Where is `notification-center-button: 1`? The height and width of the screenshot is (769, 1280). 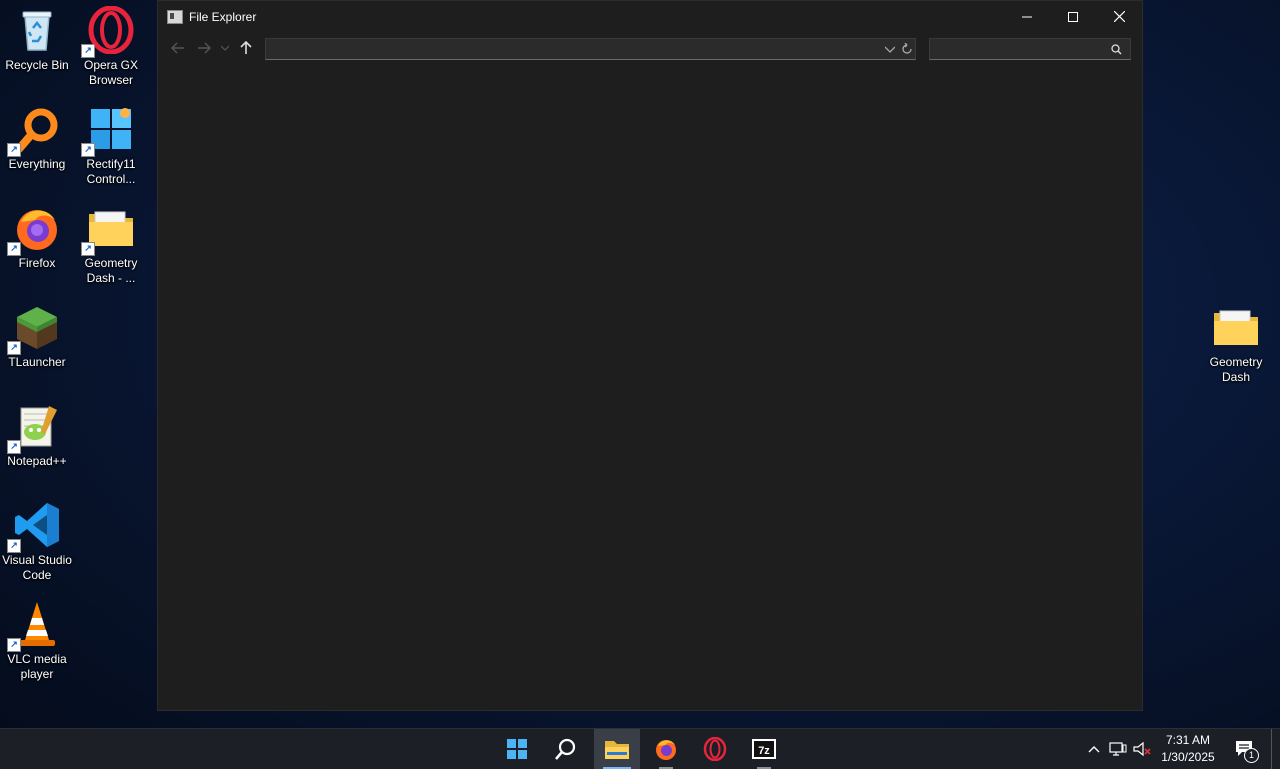
notification-center-button: 1 is located at coordinates (1245, 749).